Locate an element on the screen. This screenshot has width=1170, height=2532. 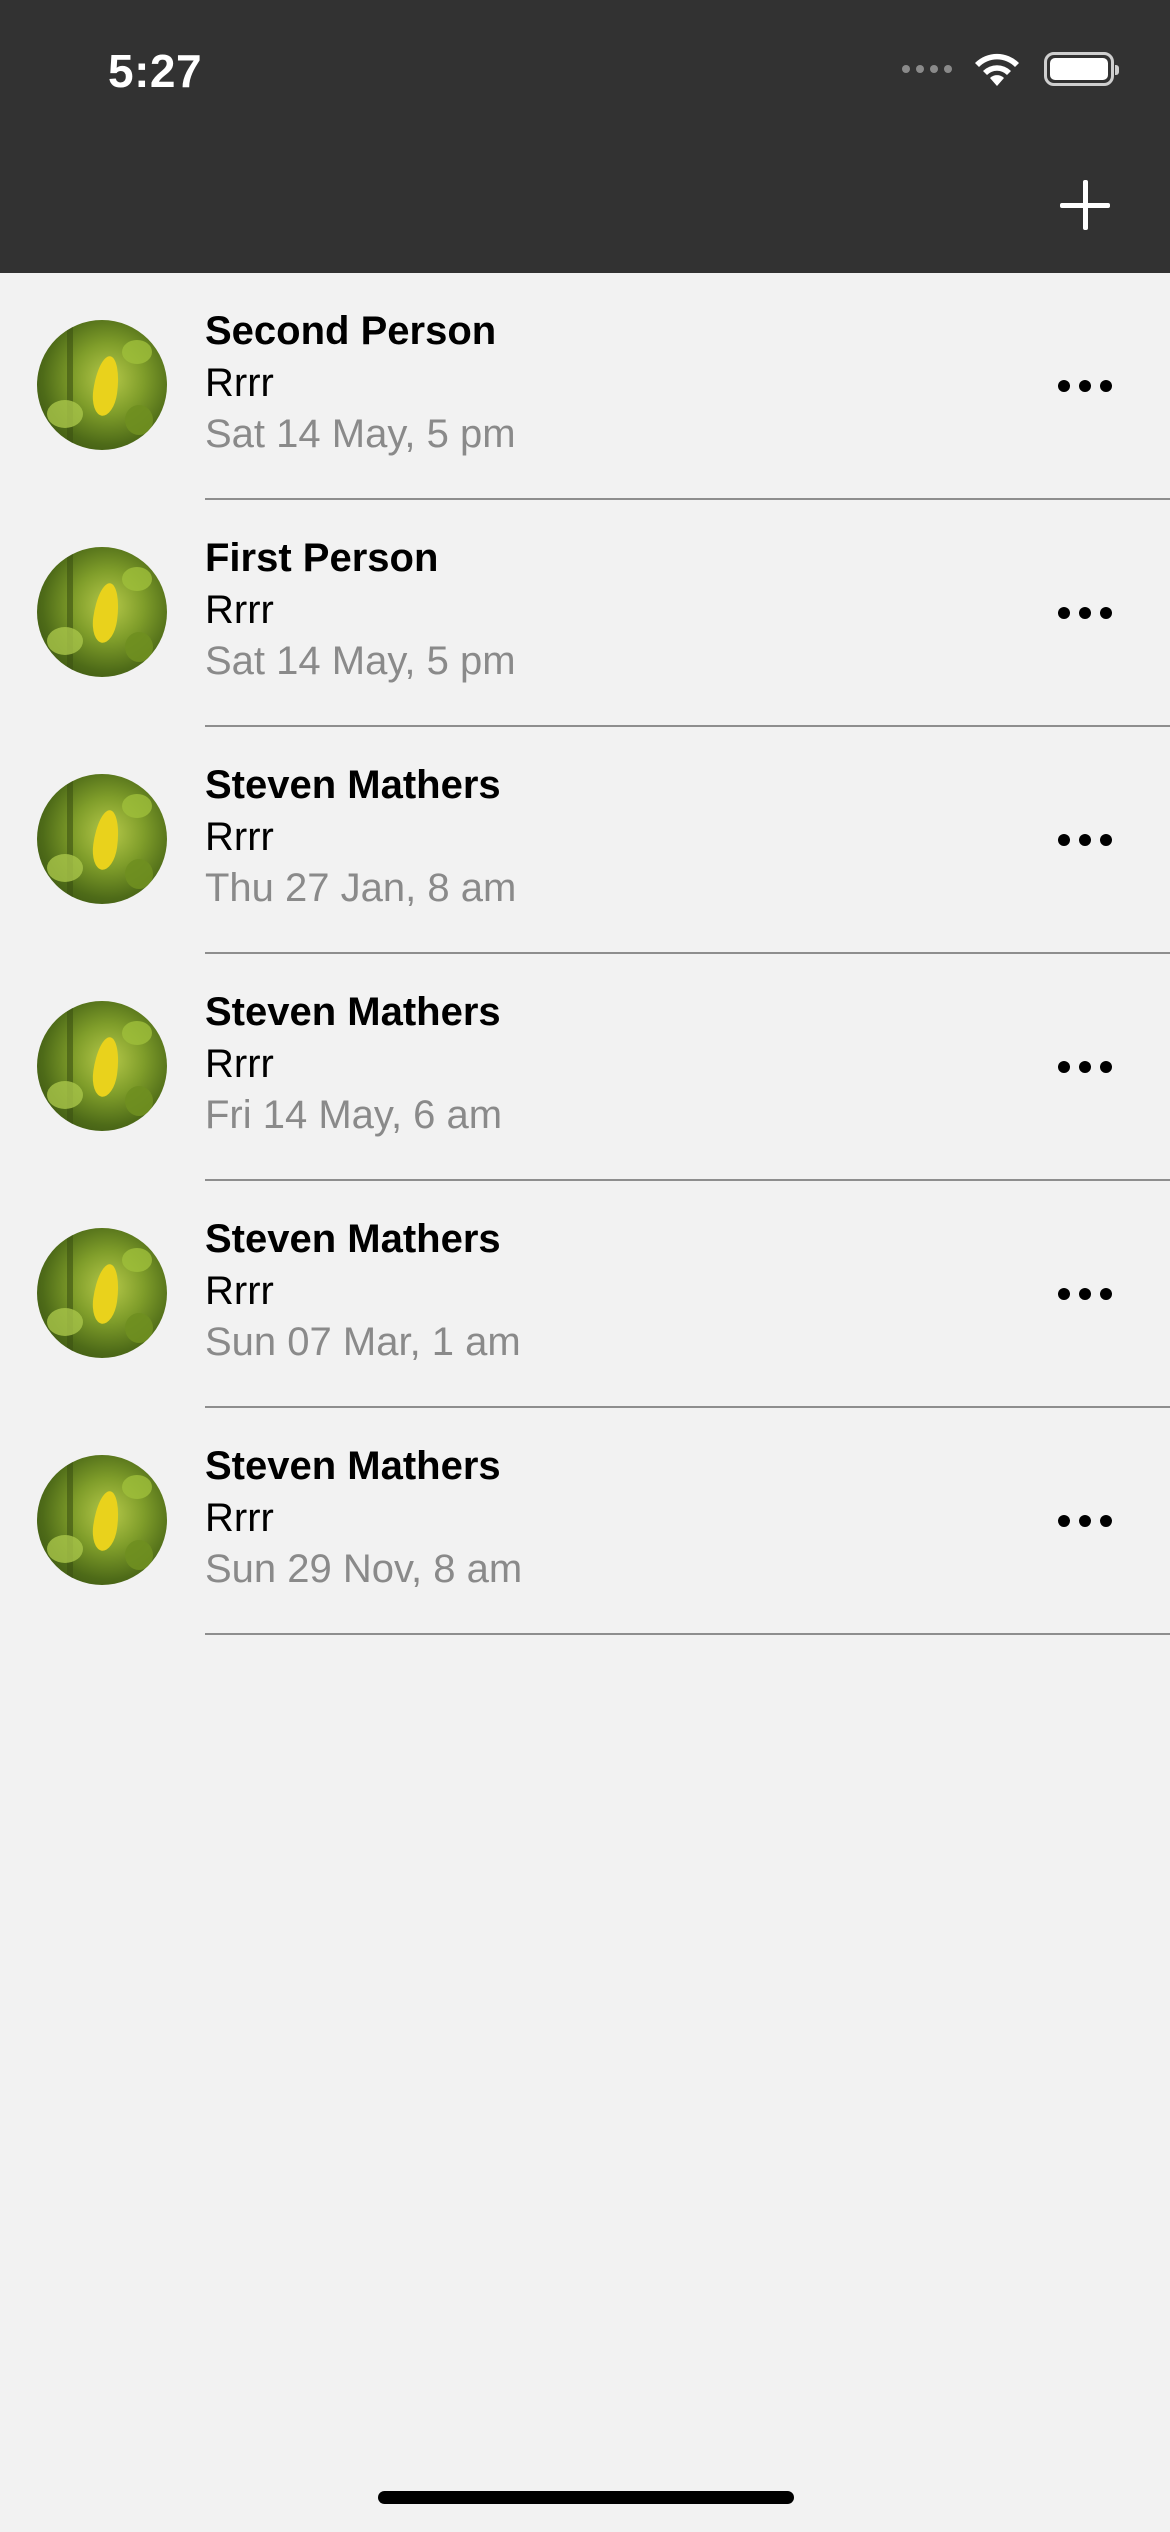
entry-date: Fri 14 May, 6 am is located at coordinates (354, 1115).